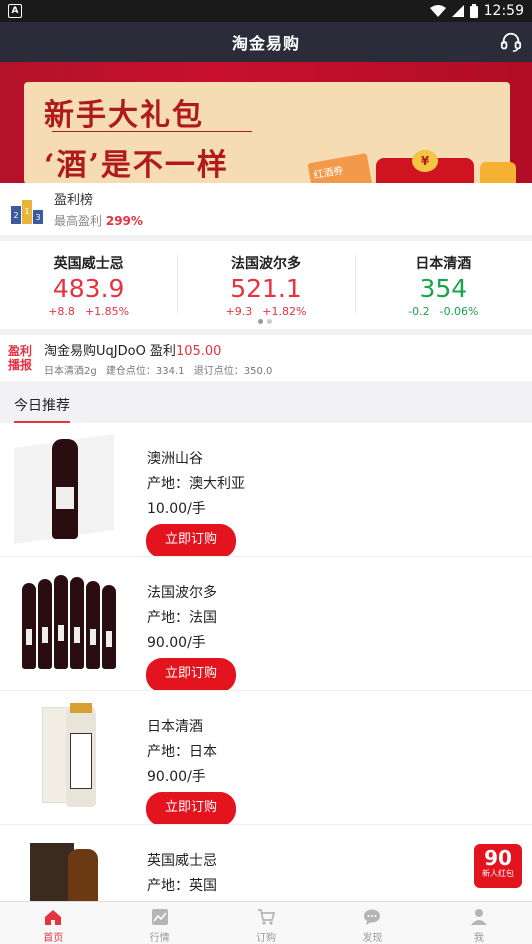 This screenshot has width=532, height=944. What do you see at coordinates (81, 708) in the screenshot?
I see `sake-cap` at bounding box center [81, 708].